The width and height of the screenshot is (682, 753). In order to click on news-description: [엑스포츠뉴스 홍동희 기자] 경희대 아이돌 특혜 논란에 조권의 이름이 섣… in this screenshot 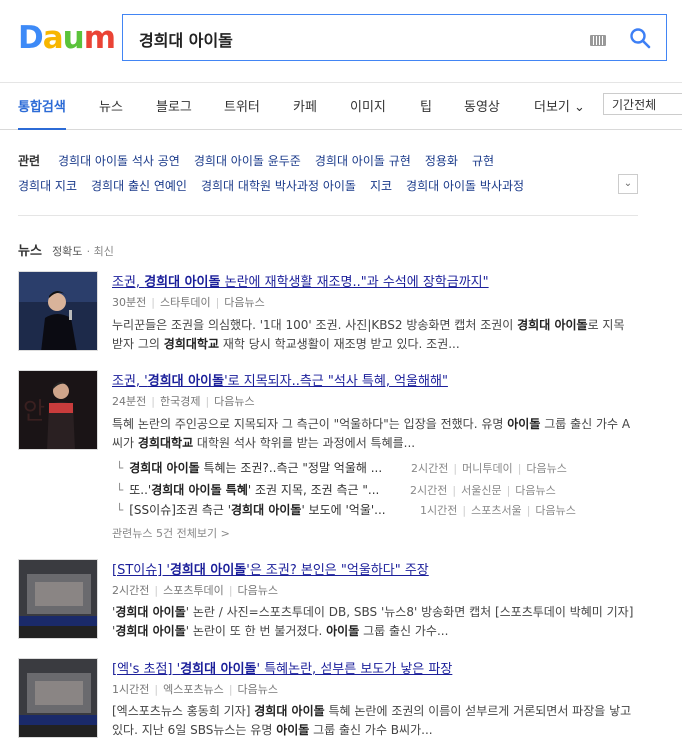, I will do `click(372, 720)`.